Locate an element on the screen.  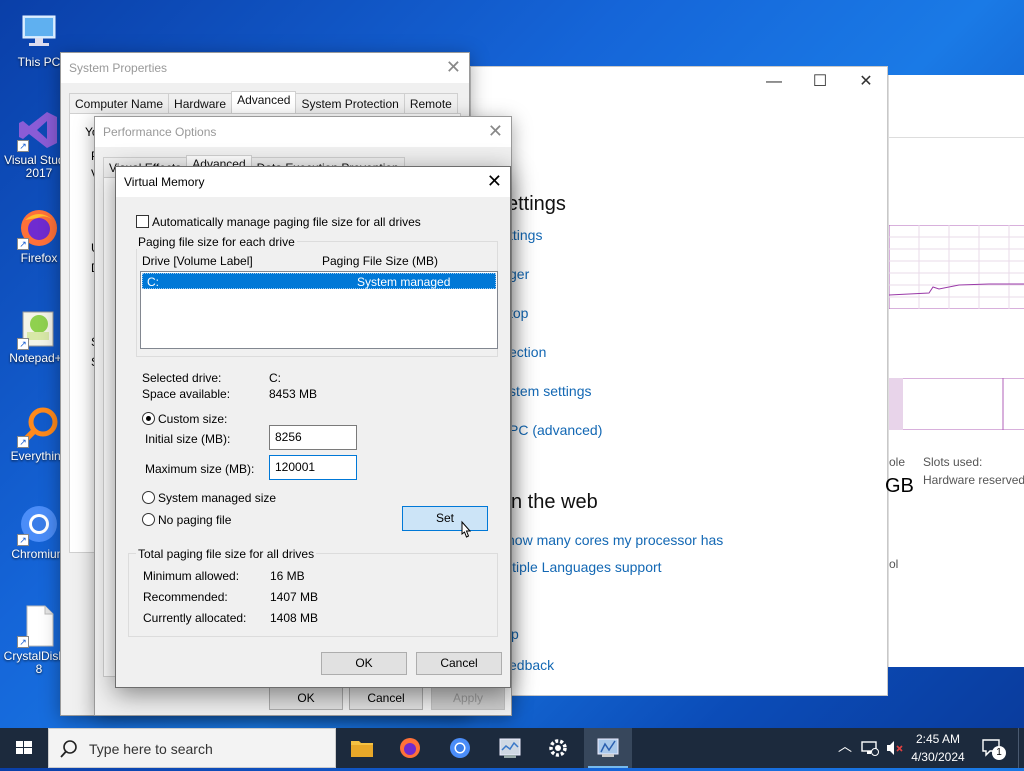
tab-advanced: Advanced is located at coordinates (264, 102).